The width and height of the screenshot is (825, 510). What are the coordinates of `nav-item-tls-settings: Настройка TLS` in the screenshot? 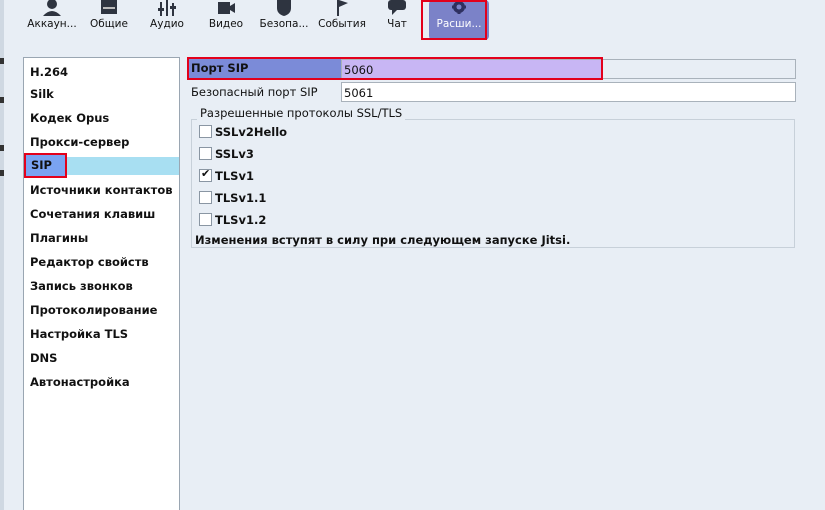 It's located at (79, 334).